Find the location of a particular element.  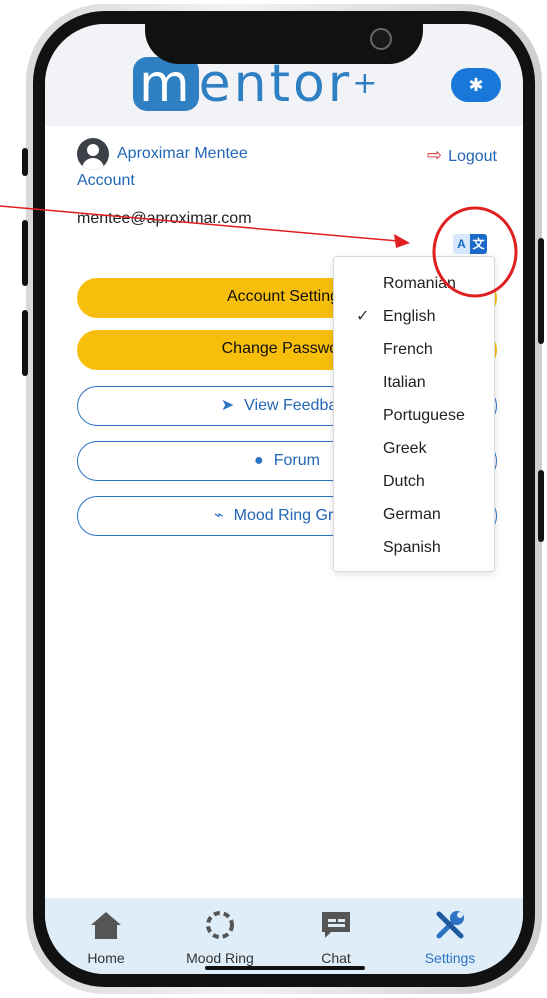

front-camera is located at coordinates (381, 39).